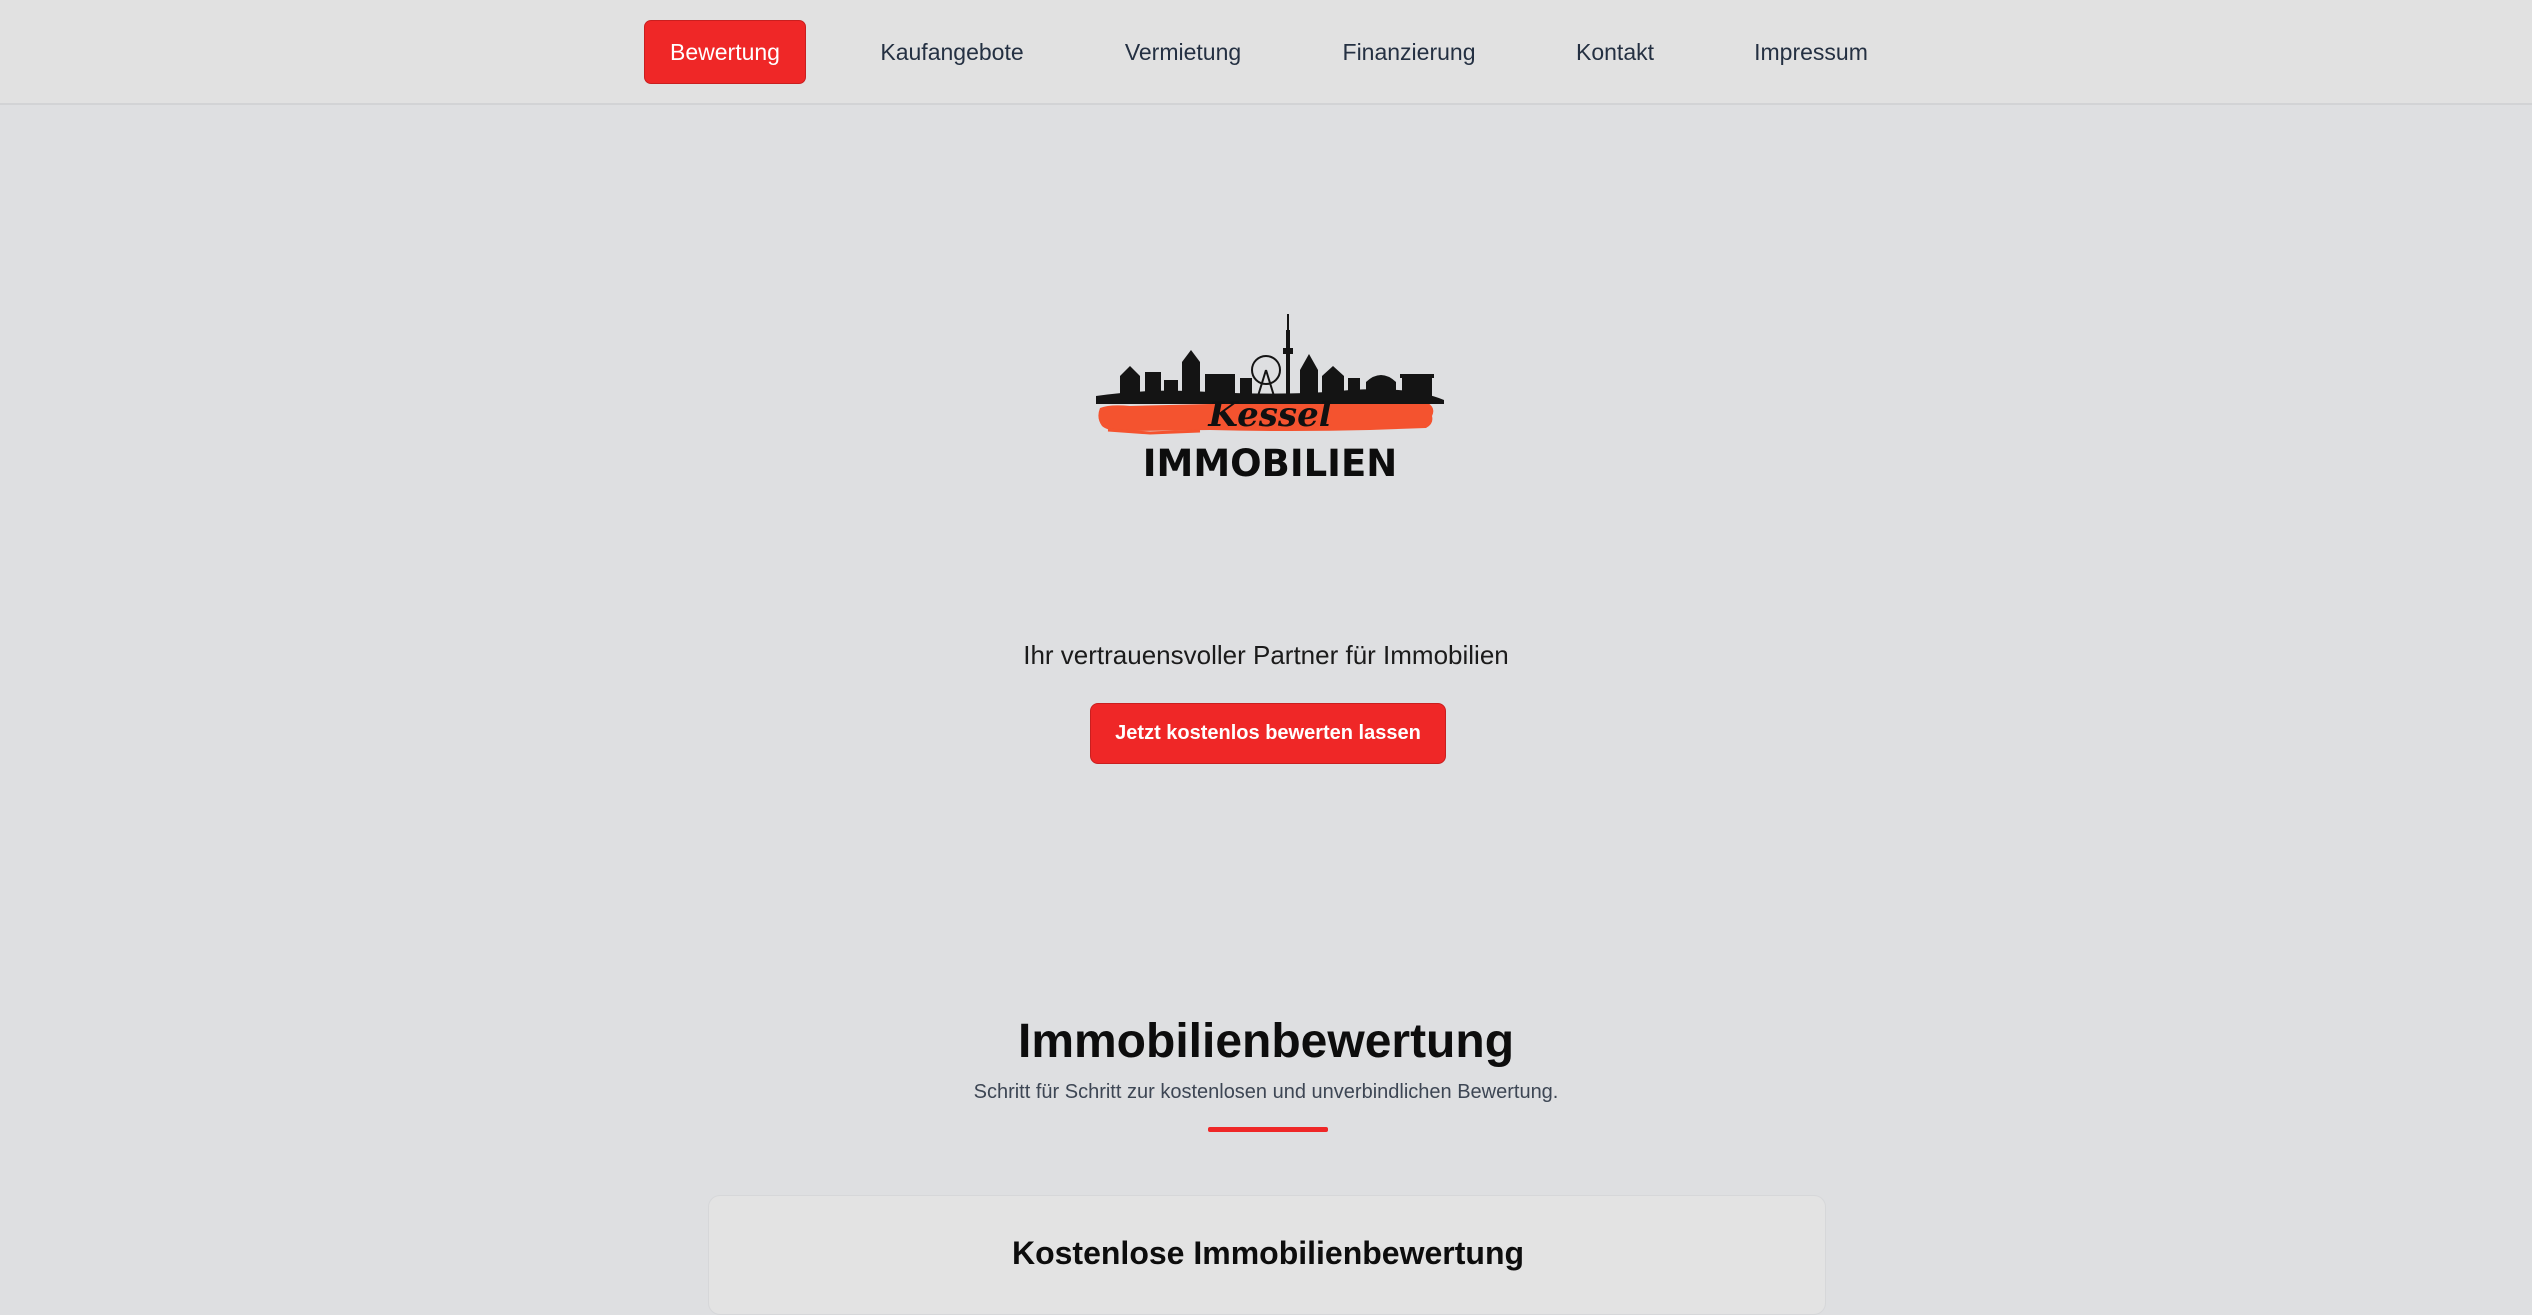 The width and height of the screenshot is (2532, 1315). Describe the element at coordinates (725, 52) in the screenshot. I see `nav-item-bewertung: Bewertung` at that location.